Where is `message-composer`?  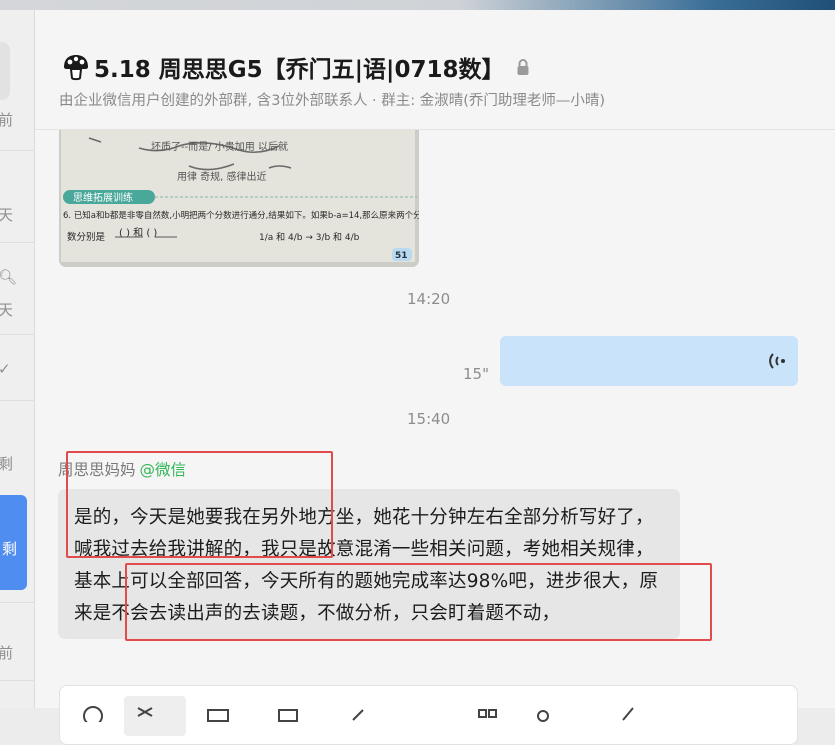
message-composer is located at coordinates (428, 715).